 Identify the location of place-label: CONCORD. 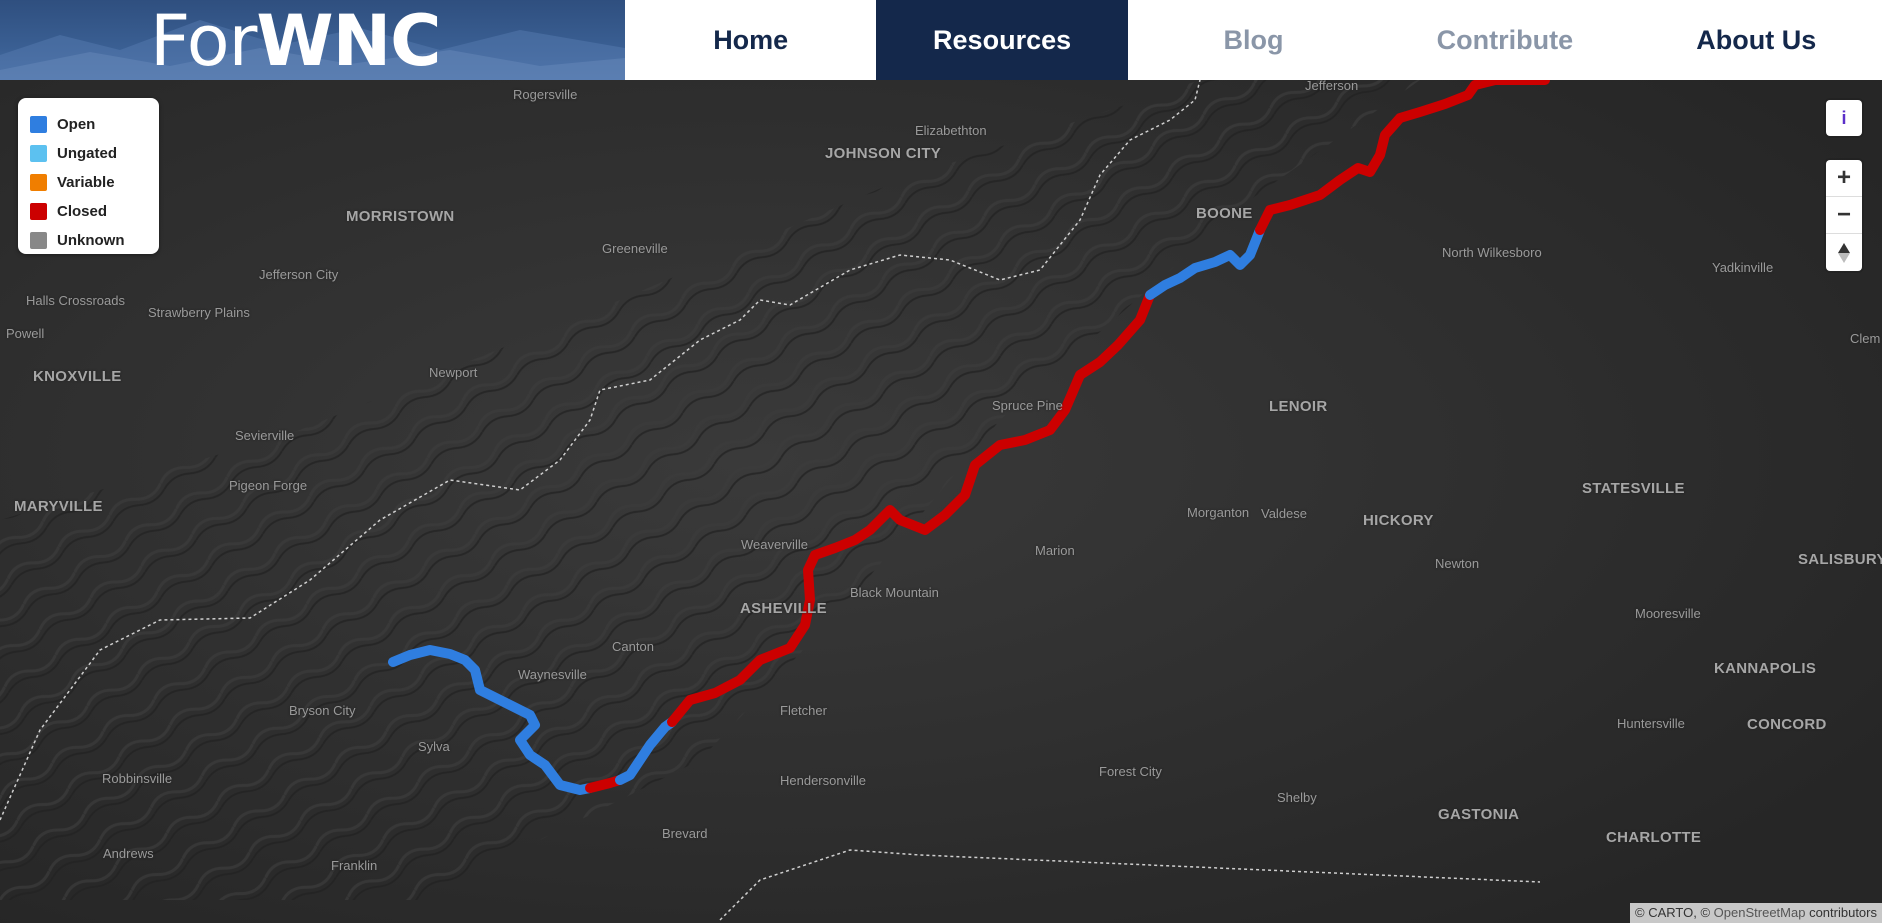
(1787, 724).